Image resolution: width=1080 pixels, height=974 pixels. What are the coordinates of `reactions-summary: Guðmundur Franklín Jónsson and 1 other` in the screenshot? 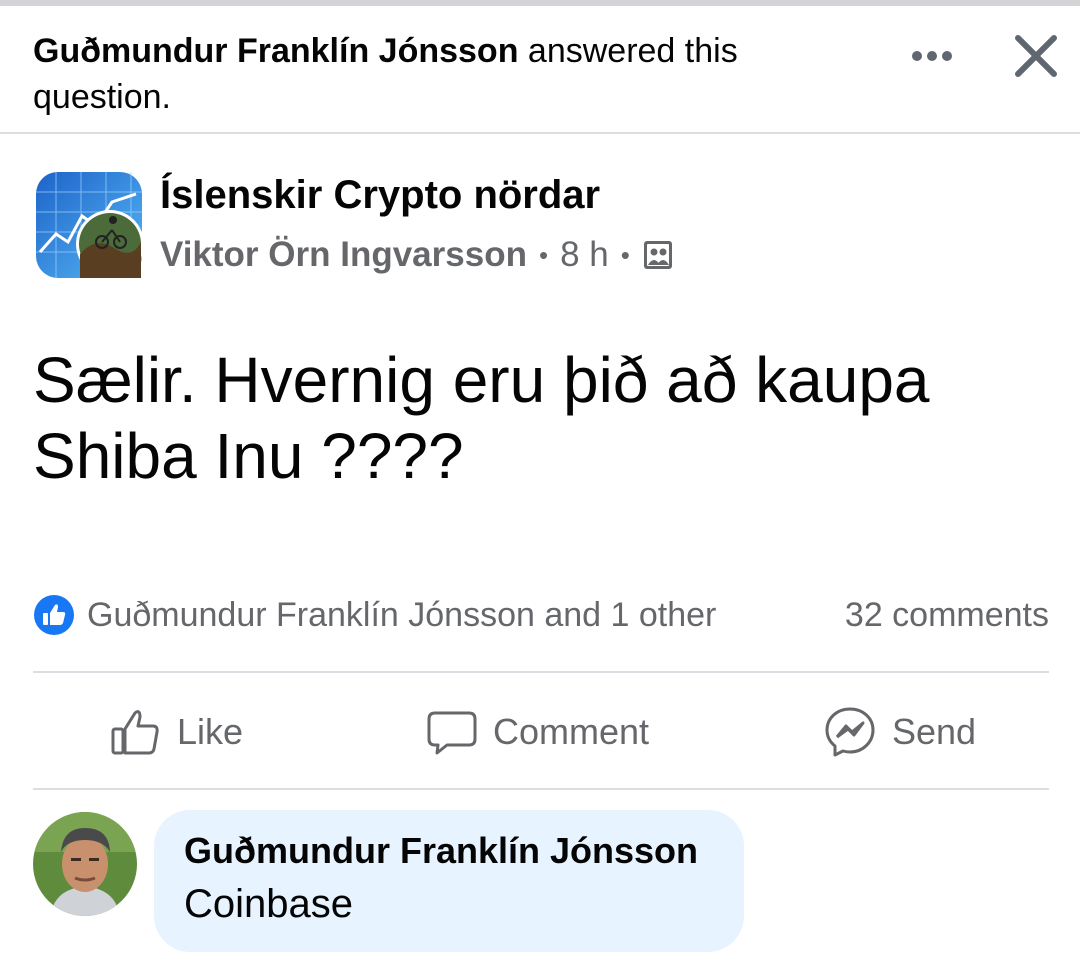 It's located at (401, 615).